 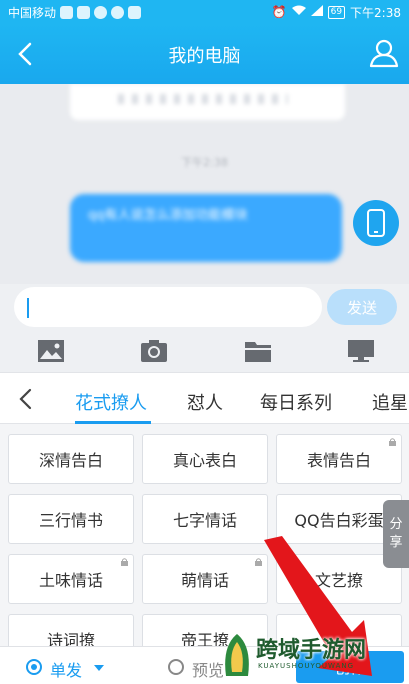 I want to click on folder-icon, so click(x=258, y=351).